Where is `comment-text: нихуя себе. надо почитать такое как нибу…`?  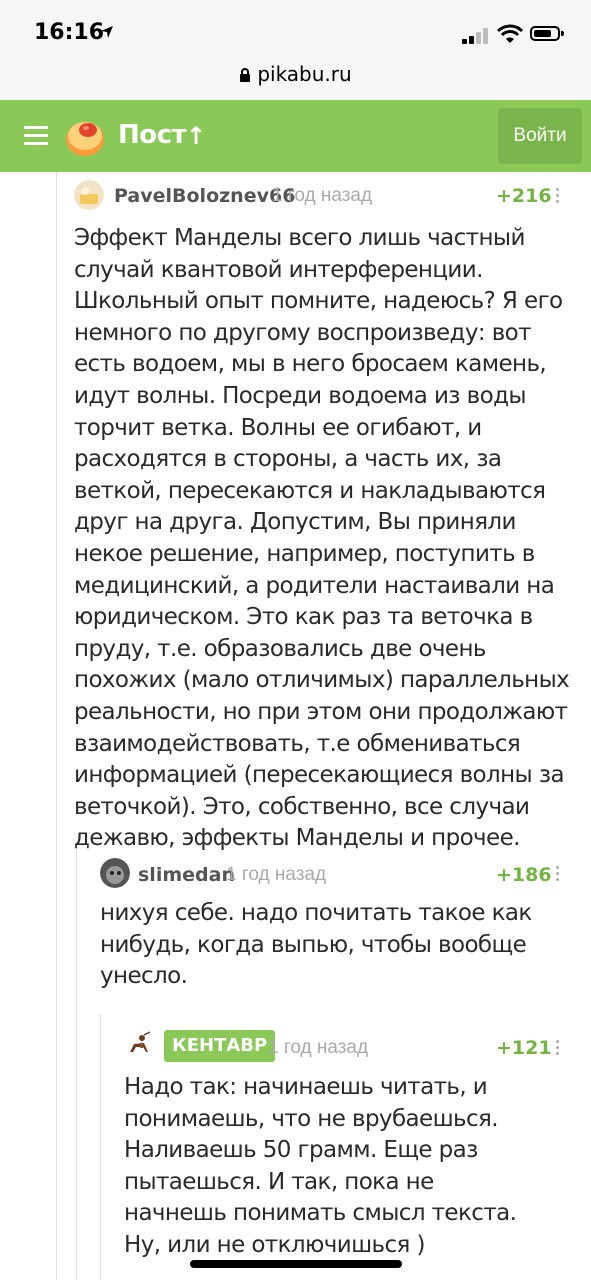
comment-text: нихуя себе. надо почитать такое как нибу… is located at coordinates (316, 945).